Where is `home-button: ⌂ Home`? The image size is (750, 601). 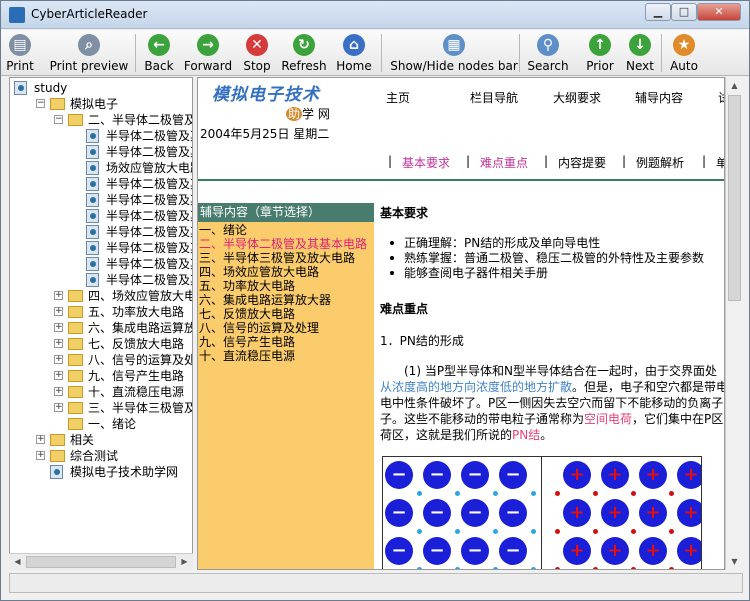 home-button: ⌂ Home is located at coordinates (354, 53).